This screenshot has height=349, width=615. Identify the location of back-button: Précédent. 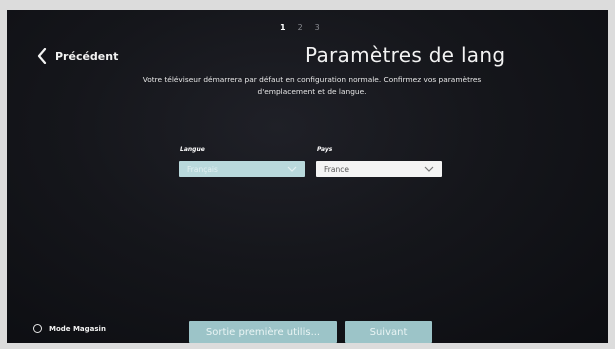
(77, 56).